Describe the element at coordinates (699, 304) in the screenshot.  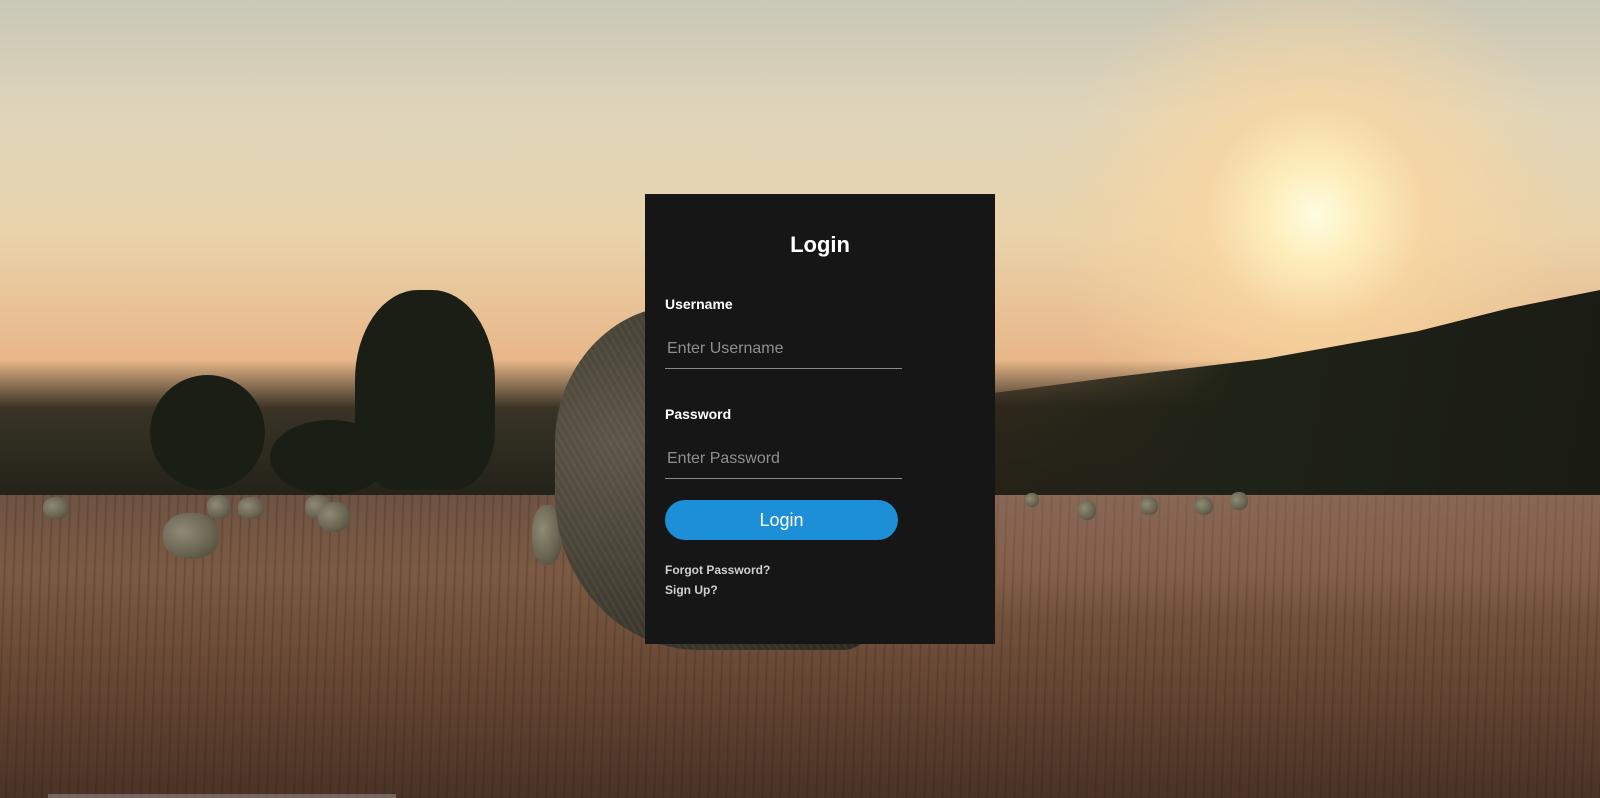
I see `username-label: Username` at that location.